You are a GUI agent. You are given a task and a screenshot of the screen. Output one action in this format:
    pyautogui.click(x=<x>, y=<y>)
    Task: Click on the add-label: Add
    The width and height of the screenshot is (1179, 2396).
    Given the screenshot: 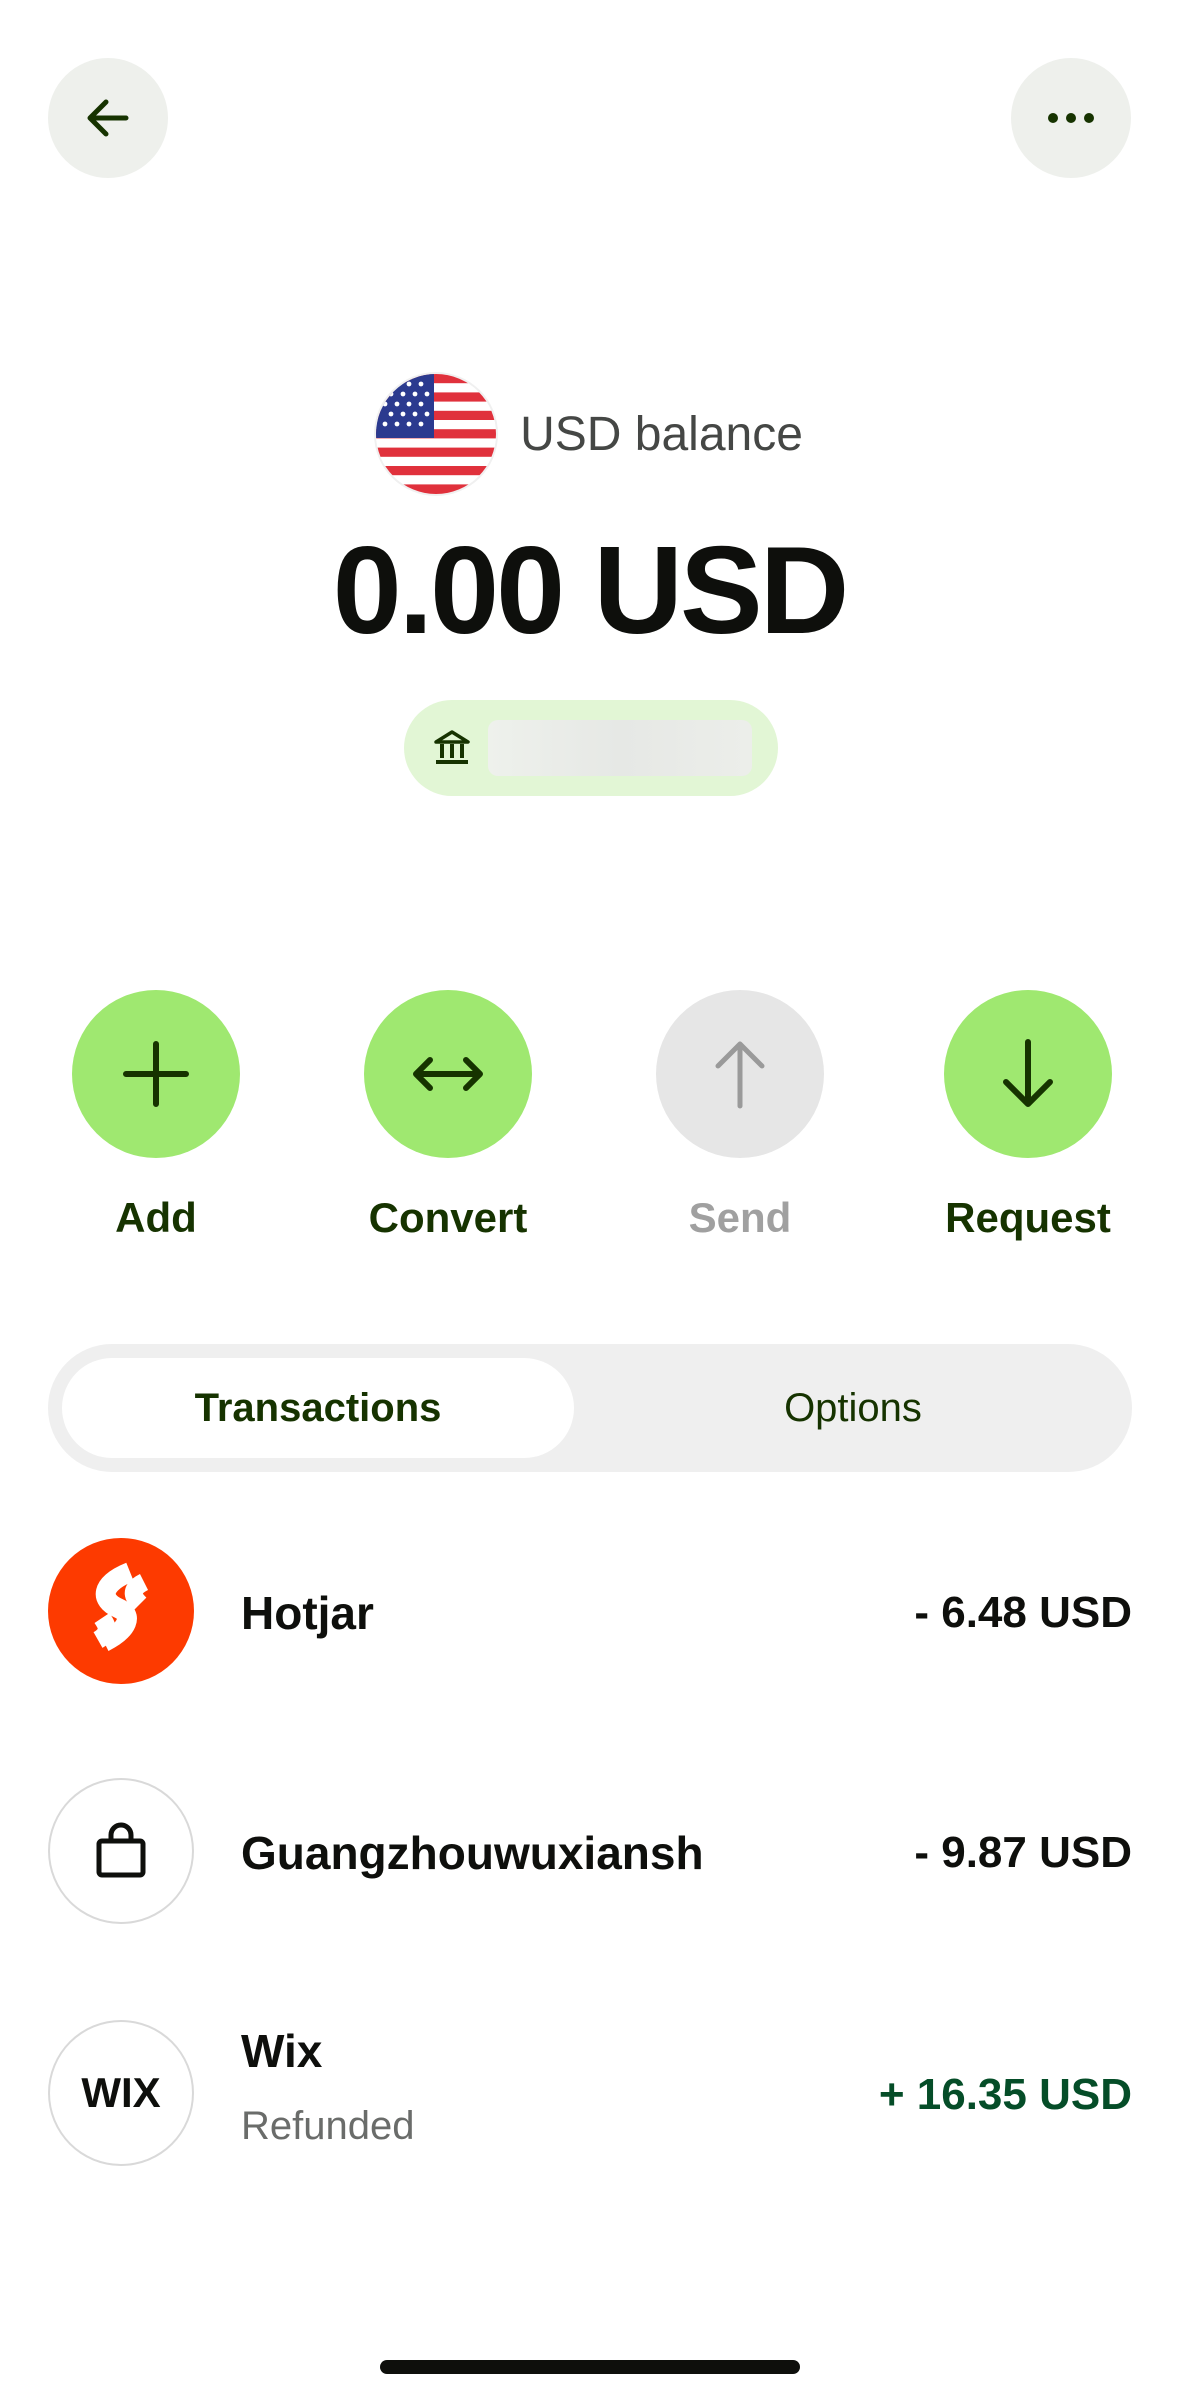 What is the action you would take?
    pyautogui.click(x=156, y=1217)
    